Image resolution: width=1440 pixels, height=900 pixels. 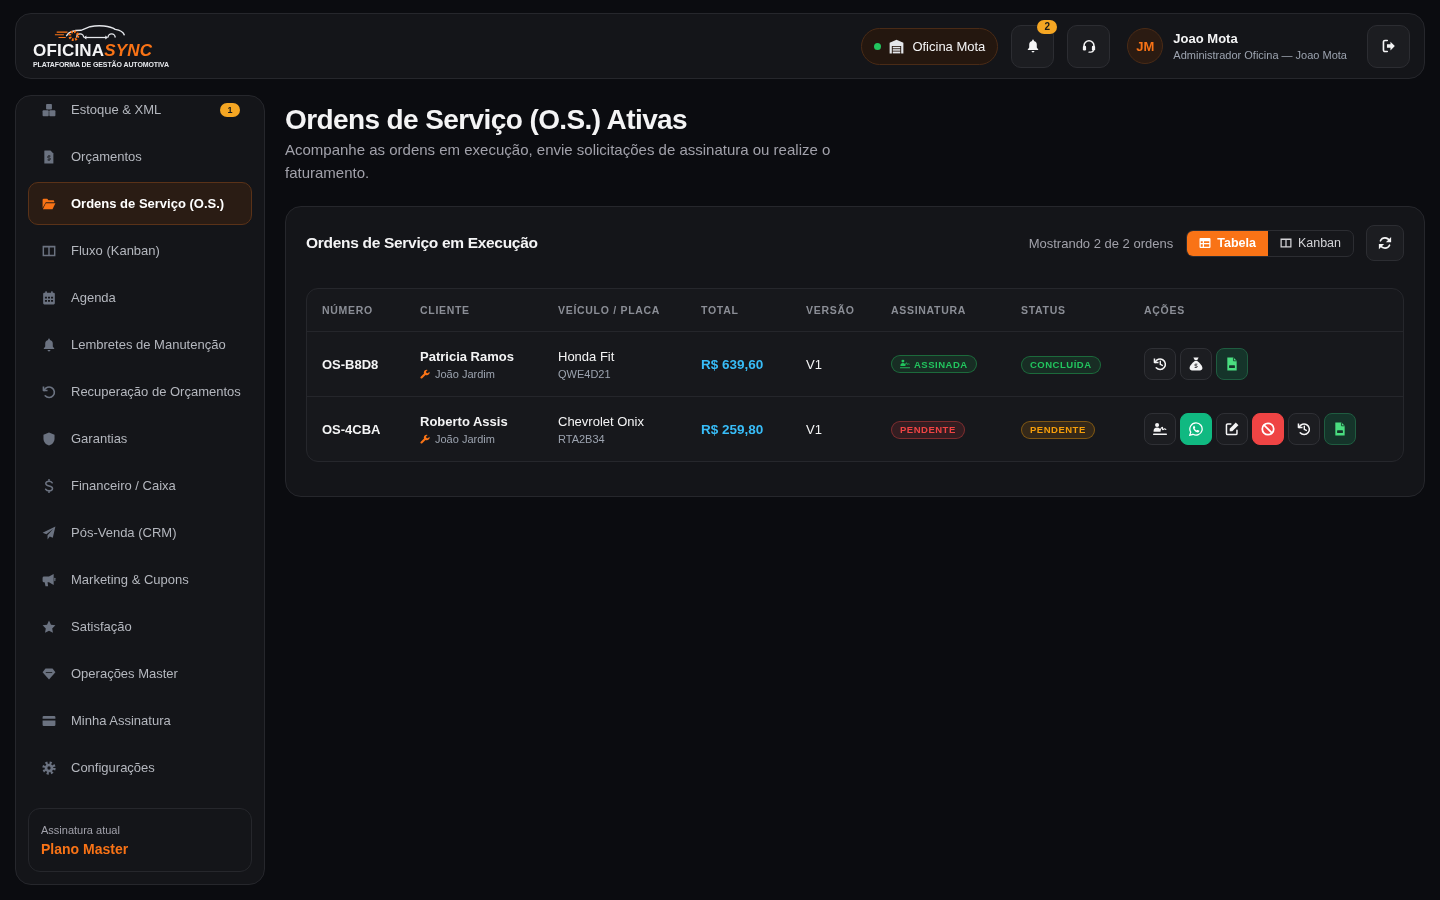 I want to click on sidebar-item: Minha Assinatura, so click(x=140, y=720).